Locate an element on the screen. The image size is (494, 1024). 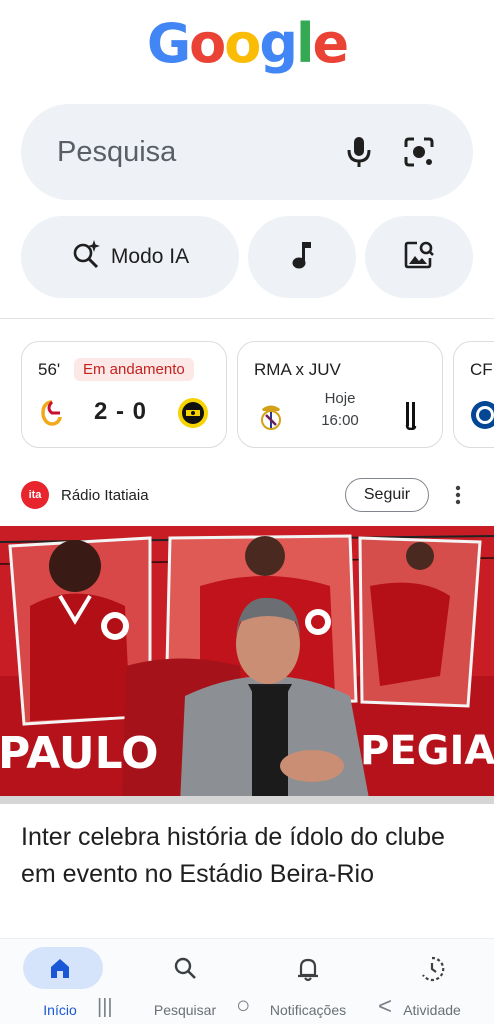
recents-button: ||| is located at coordinates (105, 1007).